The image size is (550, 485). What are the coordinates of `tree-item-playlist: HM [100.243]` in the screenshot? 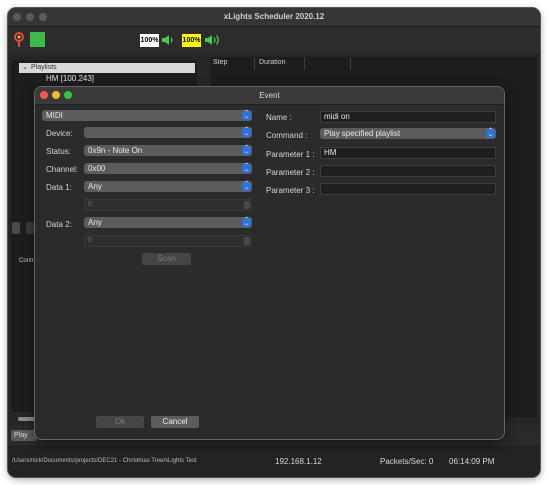 It's located at (70, 78).